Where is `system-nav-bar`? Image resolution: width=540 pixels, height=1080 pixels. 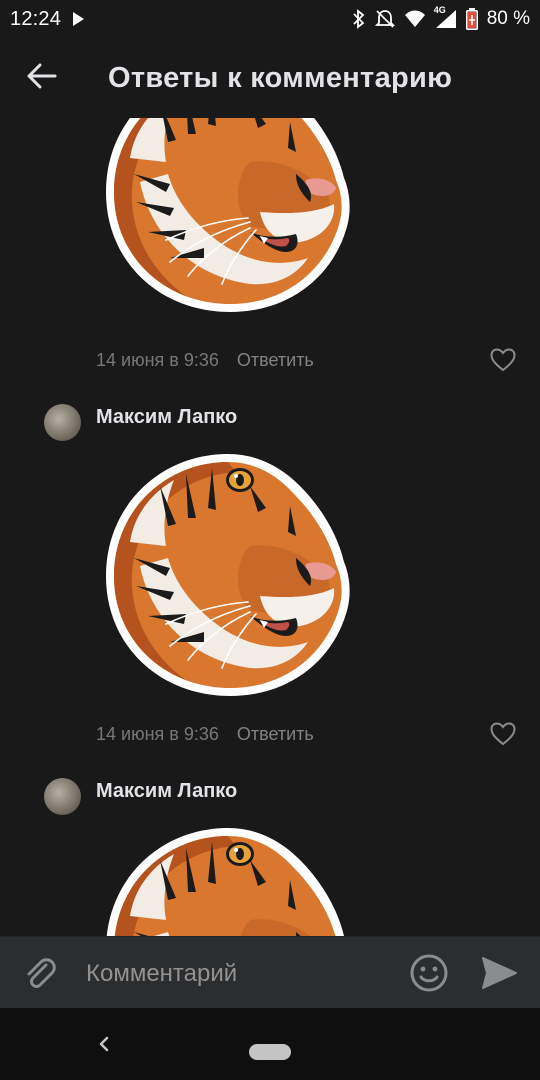 system-nav-bar is located at coordinates (270, 1044).